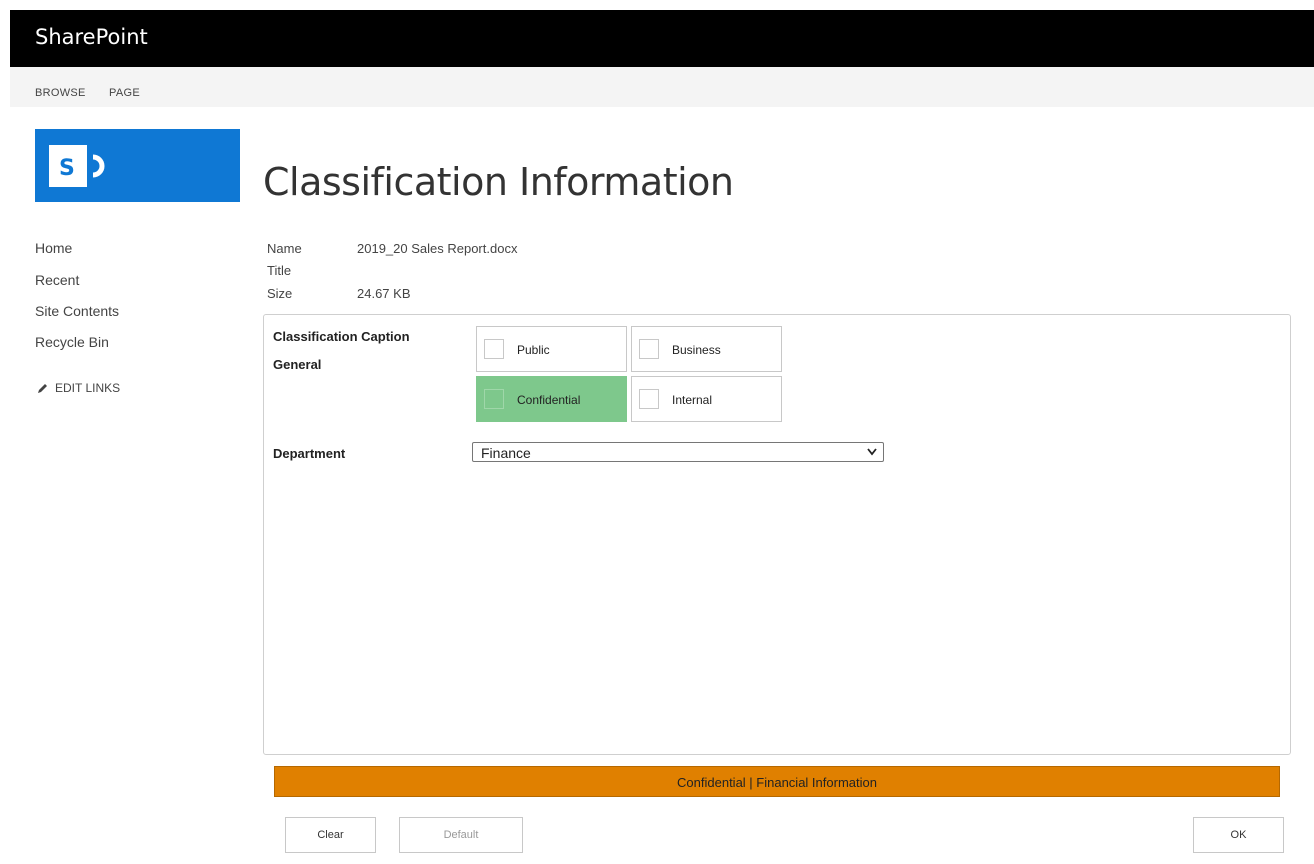 This screenshot has height=864, width=1314. Describe the element at coordinates (498, 182) in the screenshot. I see `page-title: Classification Information` at that location.